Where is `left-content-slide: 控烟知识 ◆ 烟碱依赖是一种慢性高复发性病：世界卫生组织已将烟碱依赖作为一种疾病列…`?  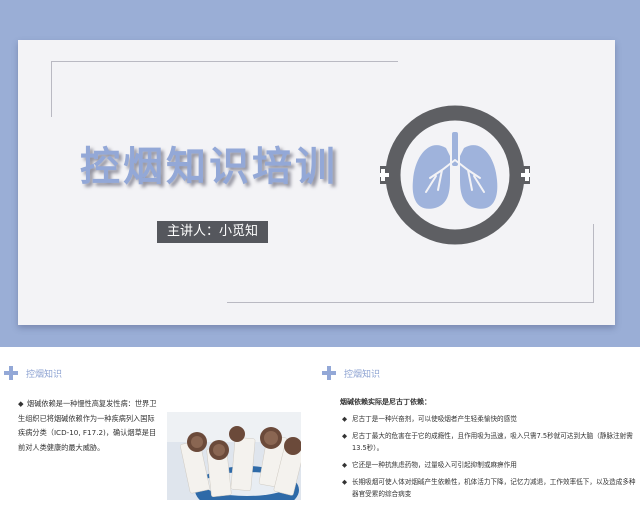
left-content-slide: 控烟知识 ◆ 烟碱依赖是一种慢性高复发性病：世界卫生组织已将烟碱依赖作为一种疾病列… is located at coordinates (156, 428).